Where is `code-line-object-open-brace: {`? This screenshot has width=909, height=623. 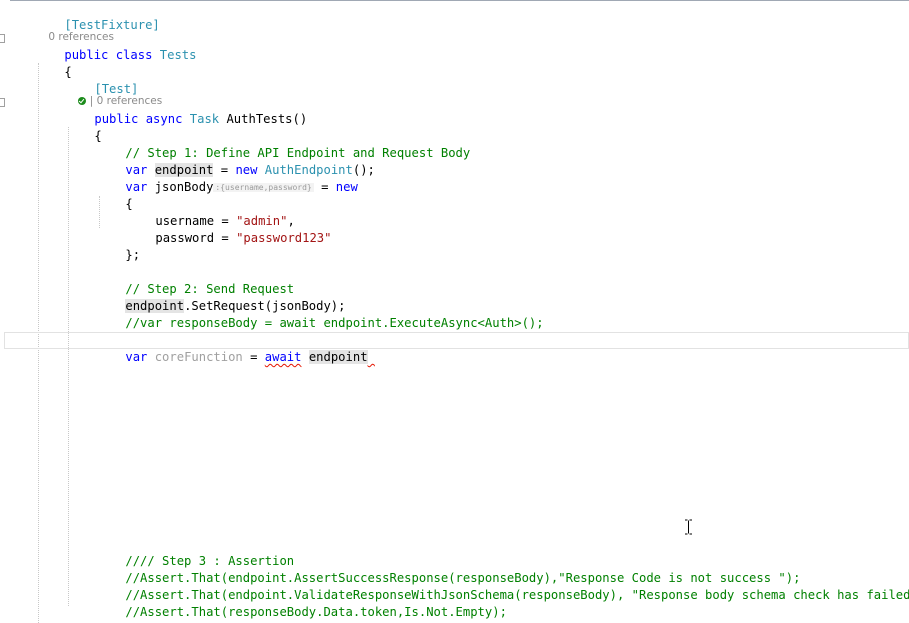
code-line-object-open-brace: { is located at coordinates (114, 195).